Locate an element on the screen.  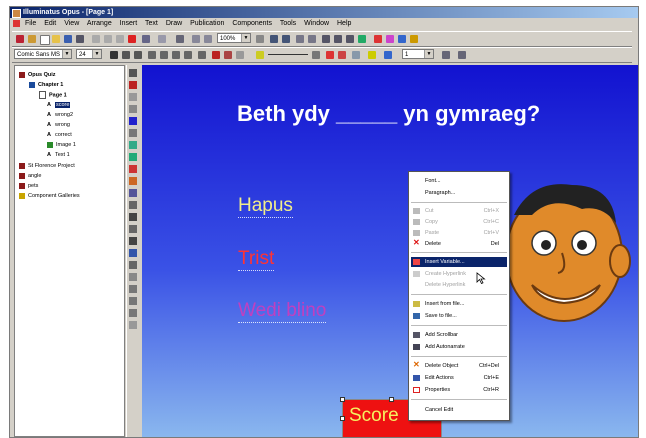
menu-item-cancel-edit: Cancel Edit is located at coordinates (459, 410).